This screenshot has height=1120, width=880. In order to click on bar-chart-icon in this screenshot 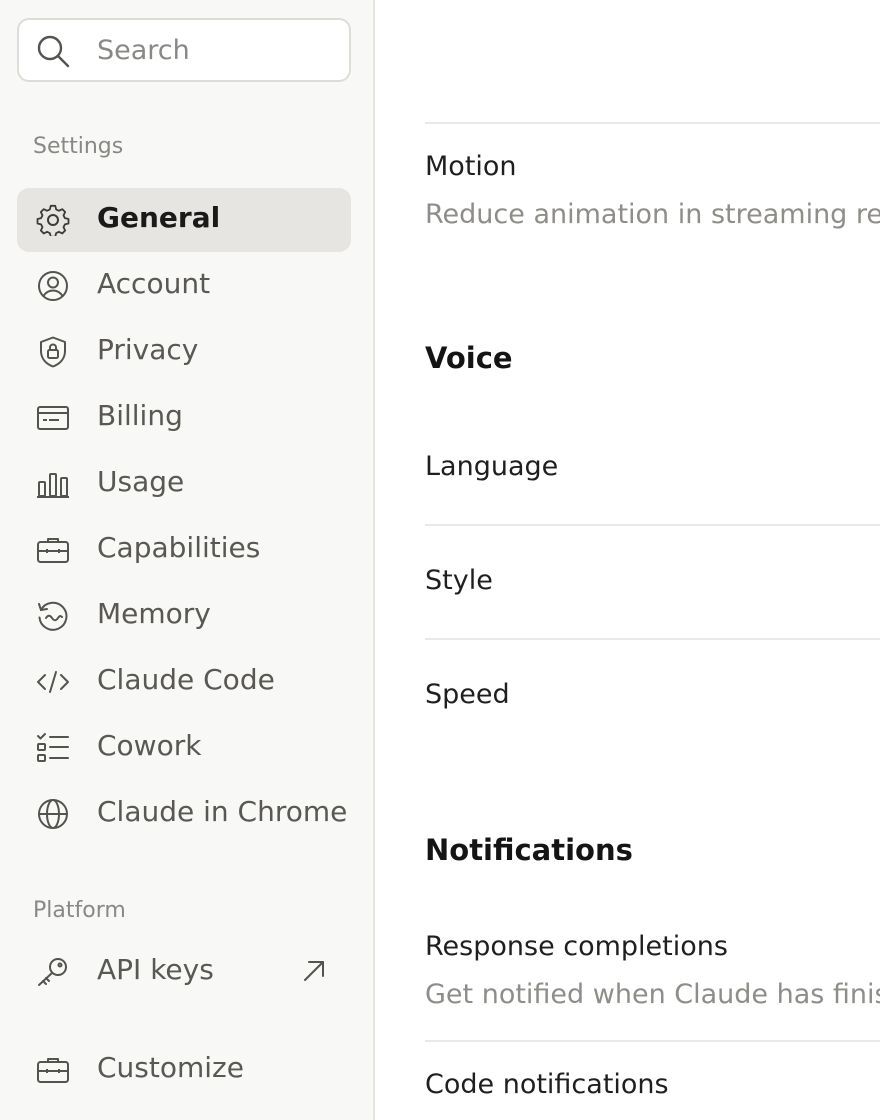, I will do `click(53, 484)`.